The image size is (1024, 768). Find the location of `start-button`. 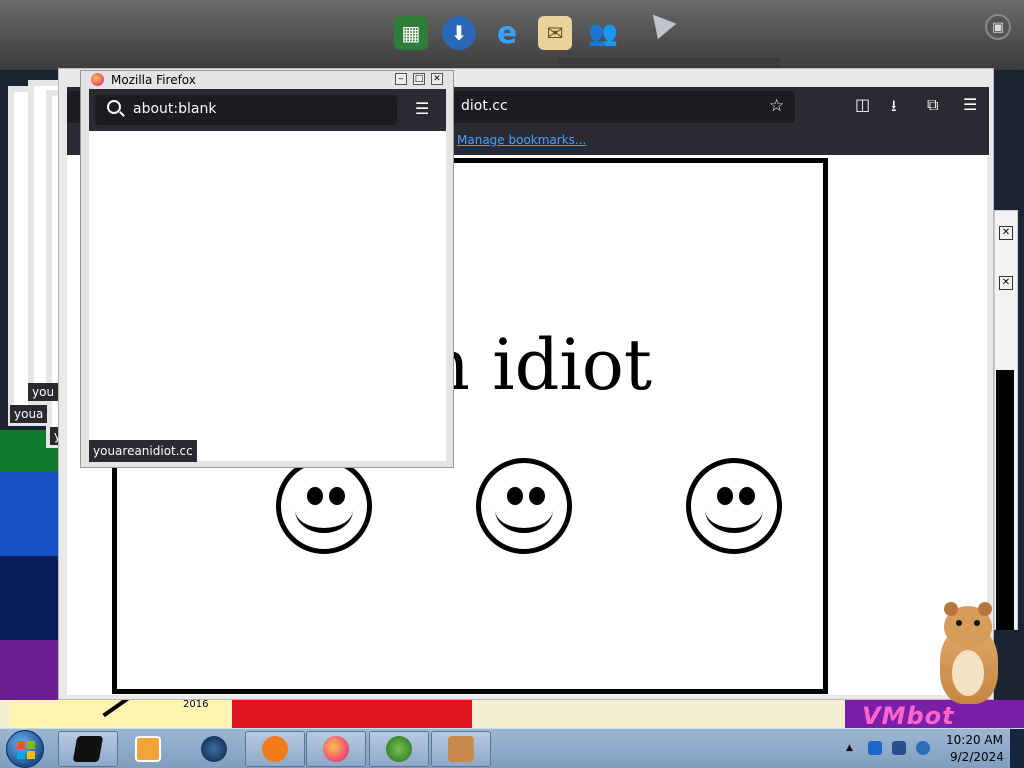

start-button is located at coordinates (25, 749).